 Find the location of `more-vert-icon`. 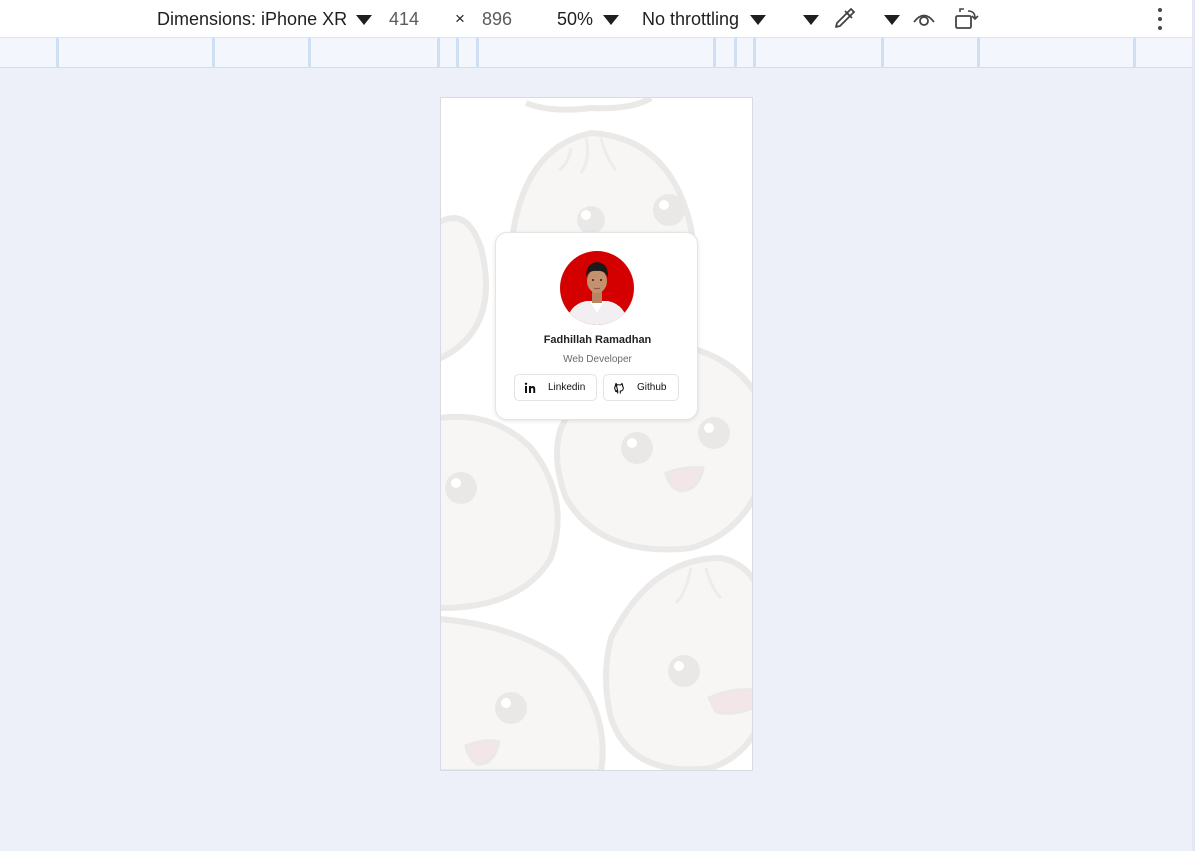

more-vert-icon is located at coordinates (1160, 19).